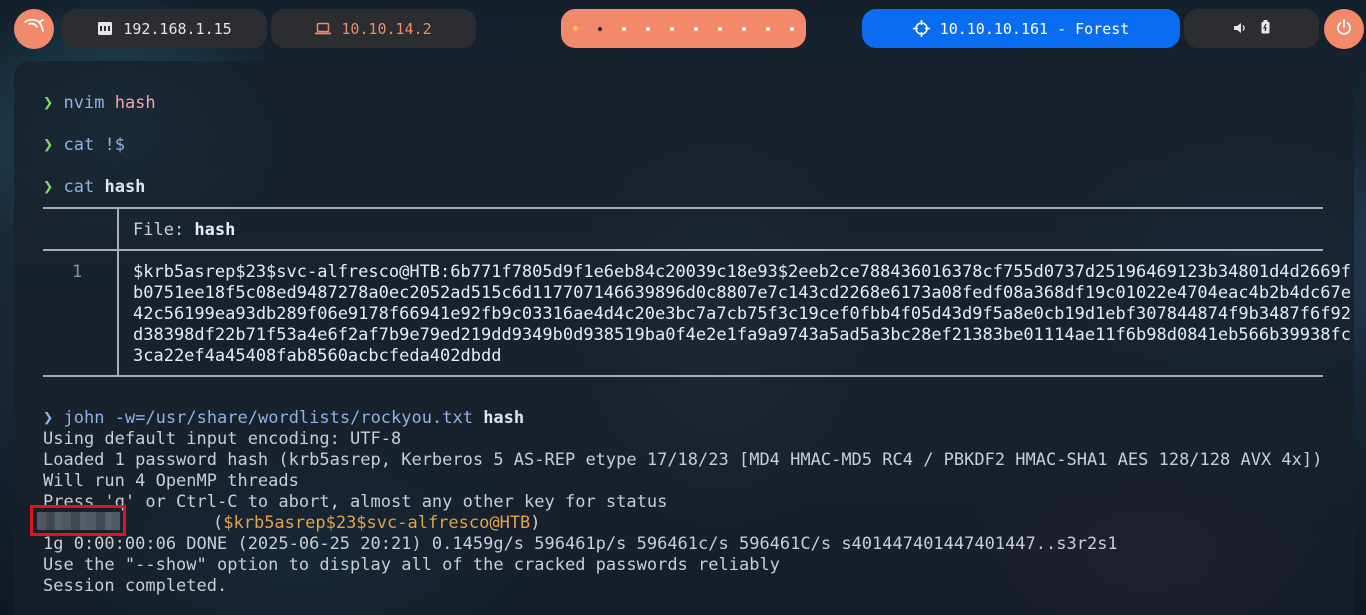 The image size is (1366, 615). What do you see at coordinates (1034, 28) in the screenshot?
I see `target-text: 10.10.10.161 - Forest` at bounding box center [1034, 28].